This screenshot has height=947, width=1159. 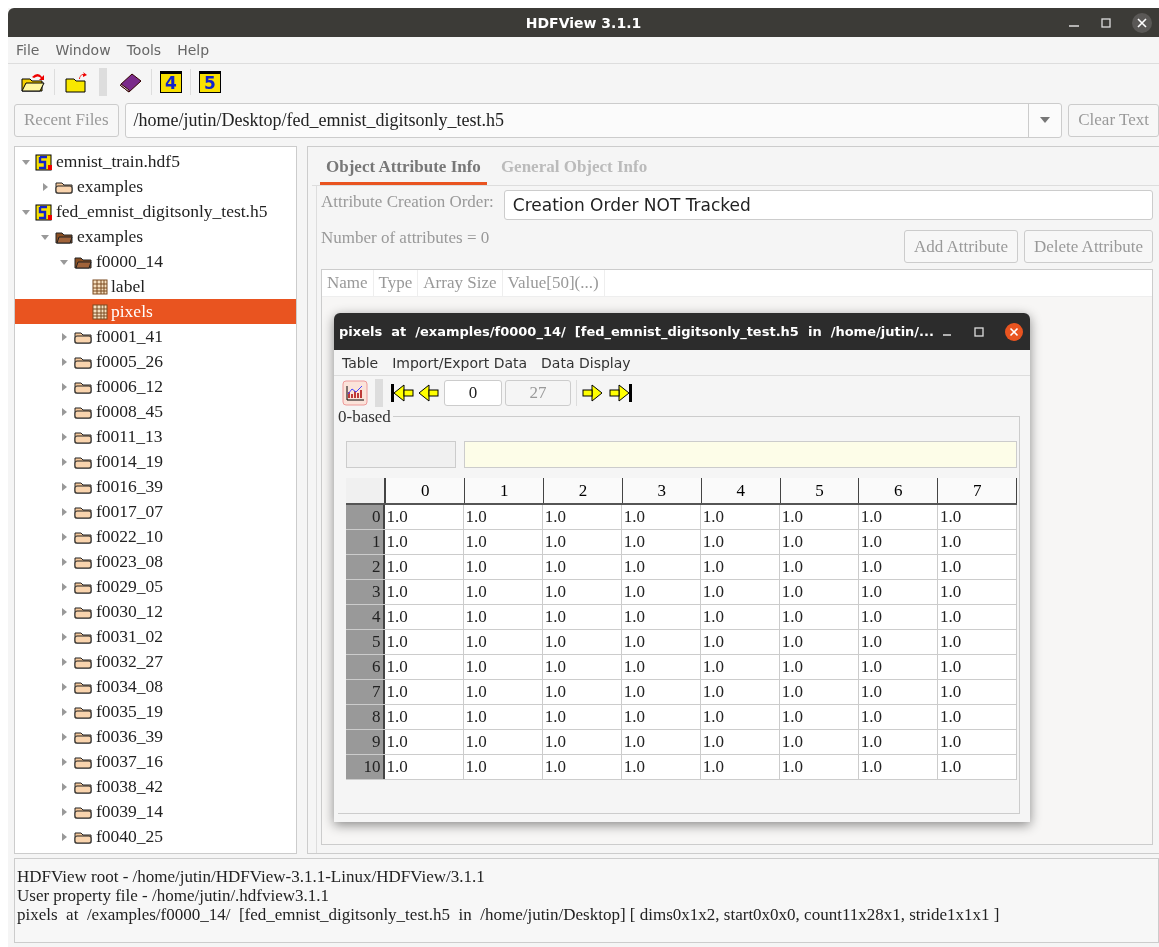 What do you see at coordinates (33, 82) in the screenshot?
I see `open-folder-icon` at bounding box center [33, 82].